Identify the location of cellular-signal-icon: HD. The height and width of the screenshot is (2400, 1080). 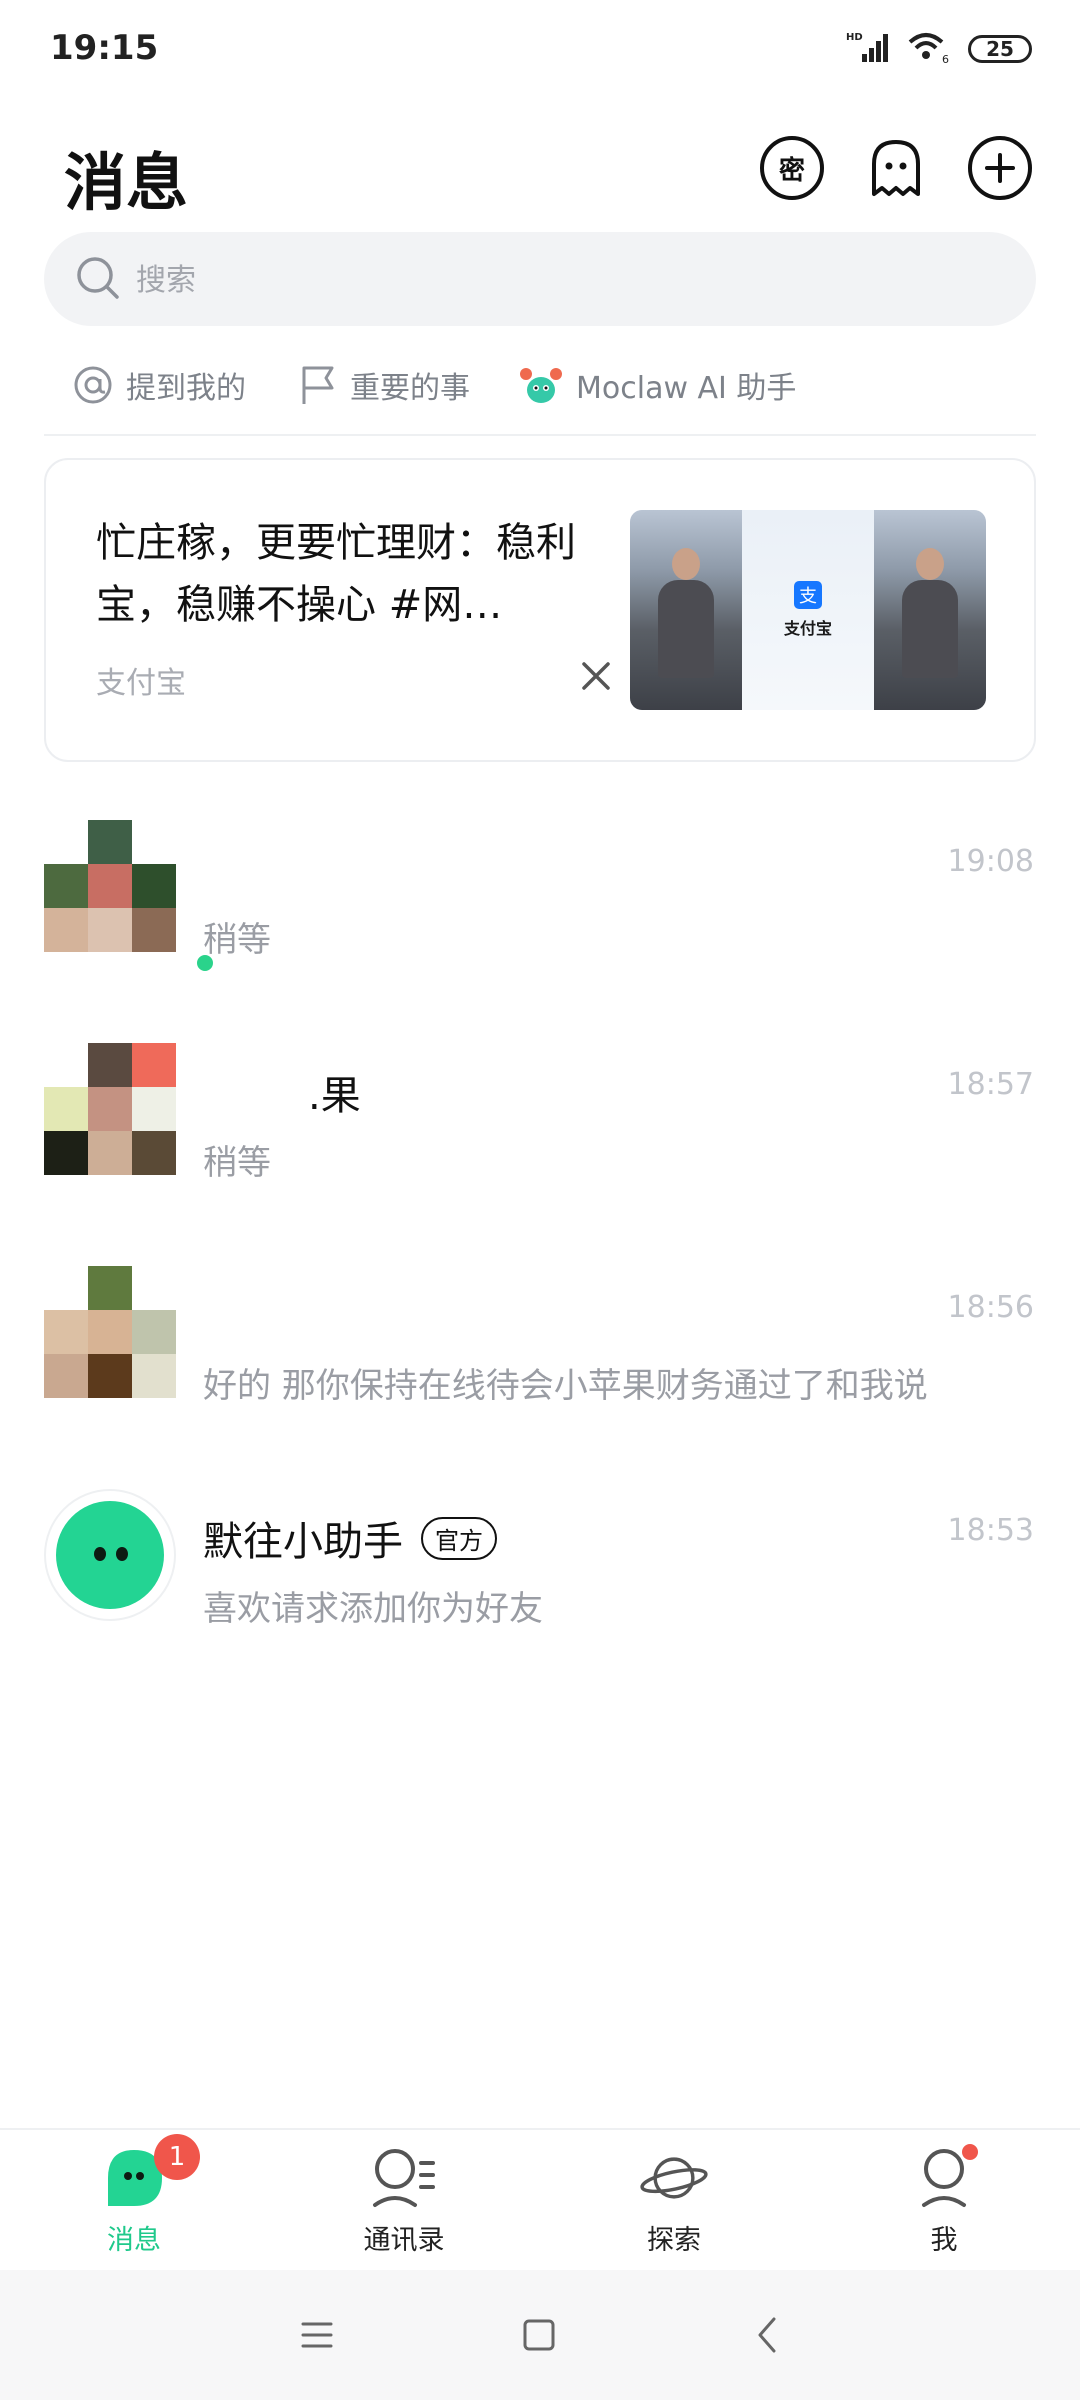
(868, 49).